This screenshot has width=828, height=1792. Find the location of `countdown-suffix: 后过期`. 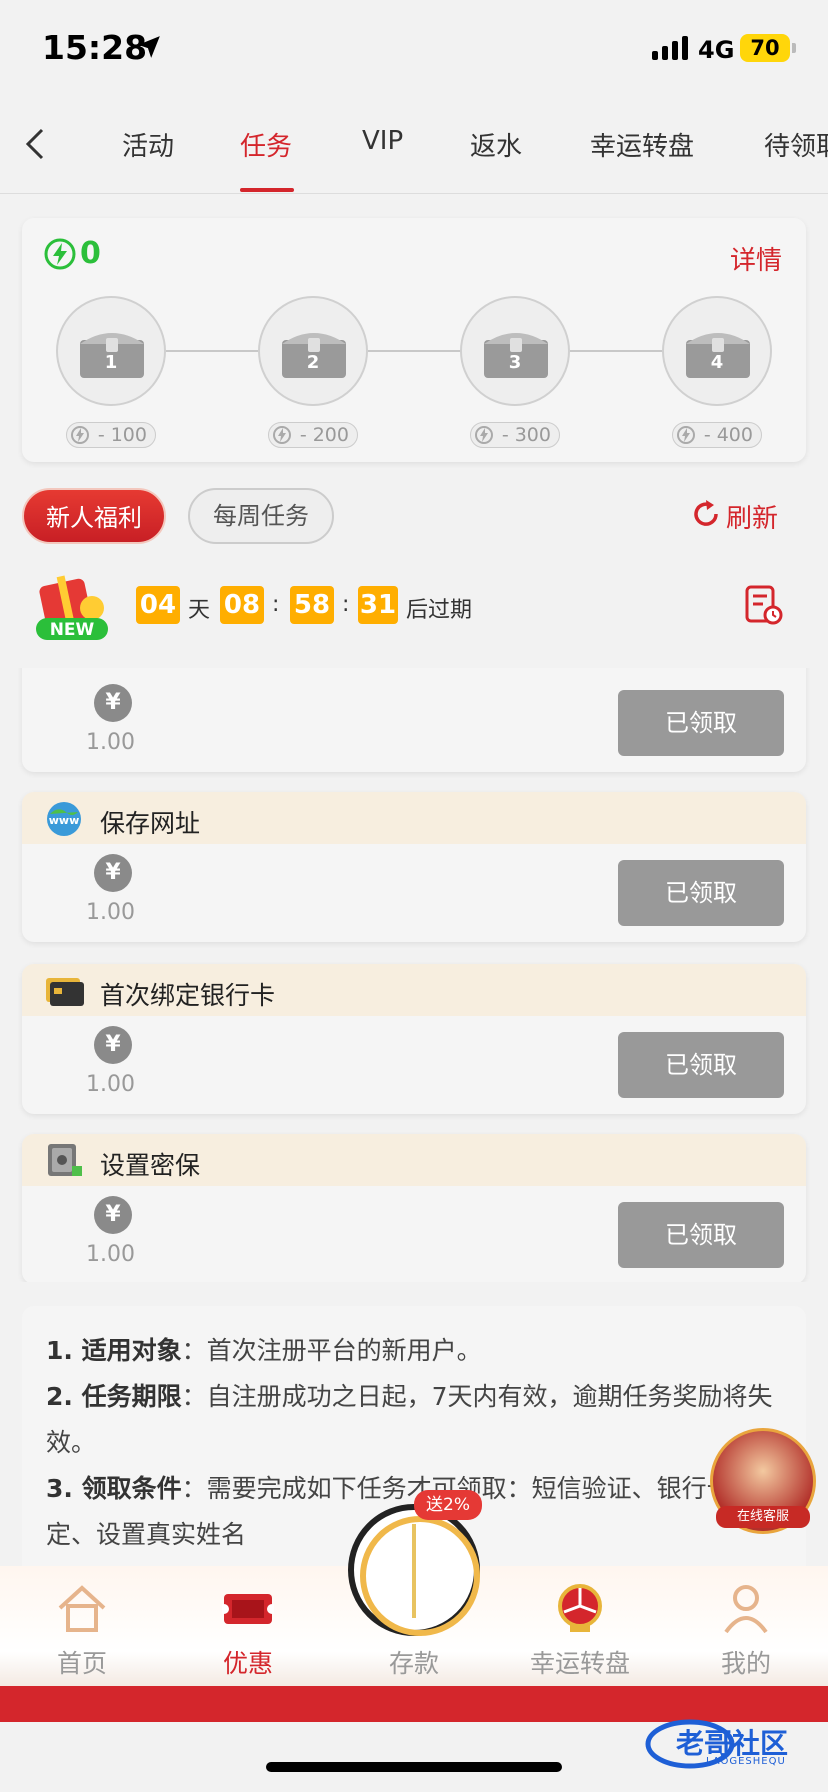

countdown-suffix: 后过期 is located at coordinates (439, 610).